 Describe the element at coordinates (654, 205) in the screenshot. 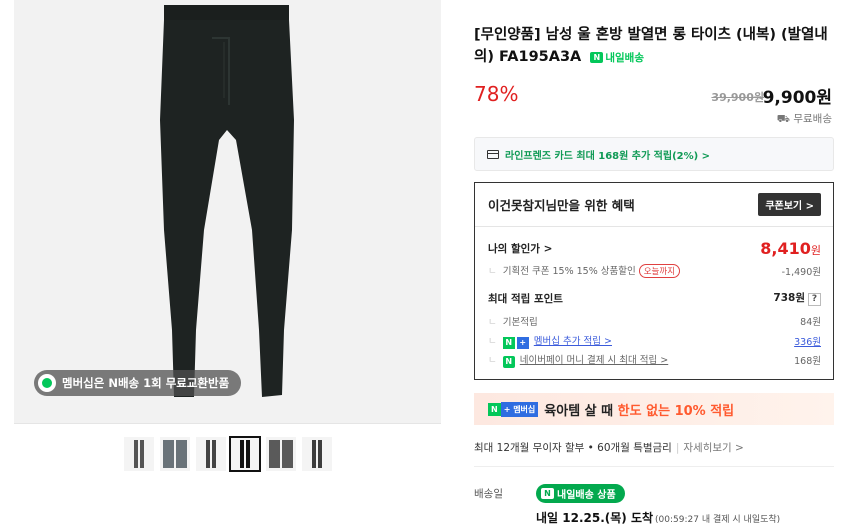

I see `benefit-header: 이건못참지님만을 위한 혜택 쿠폰보기 >` at that location.